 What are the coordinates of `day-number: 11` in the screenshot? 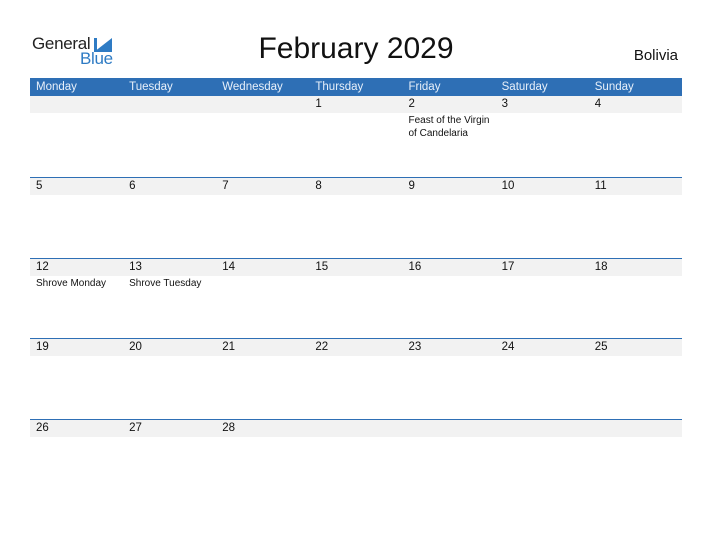 It's located at (600, 186).